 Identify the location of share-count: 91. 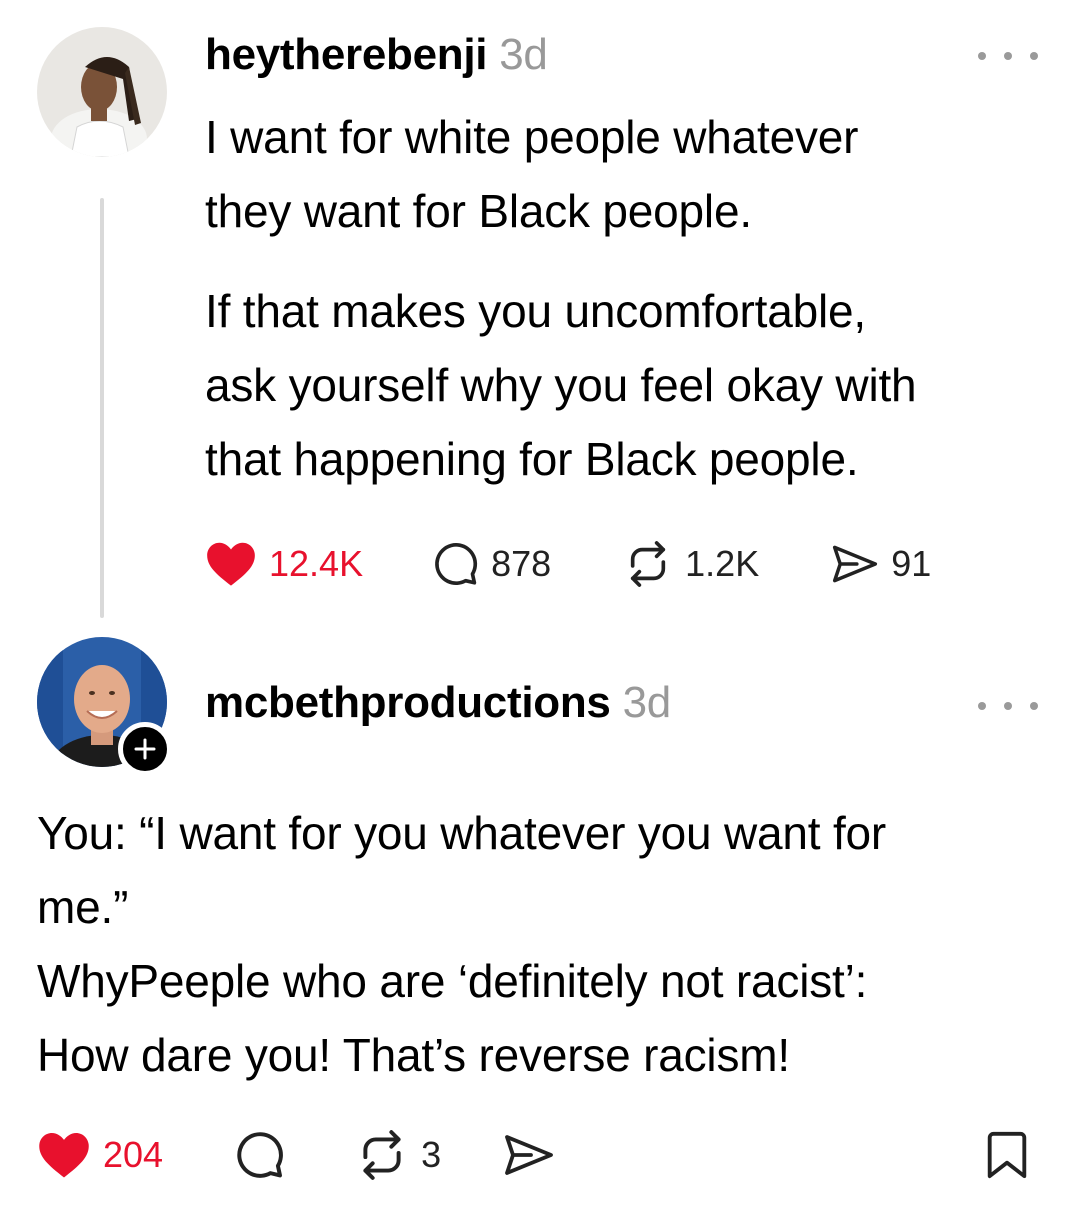
(911, 563).